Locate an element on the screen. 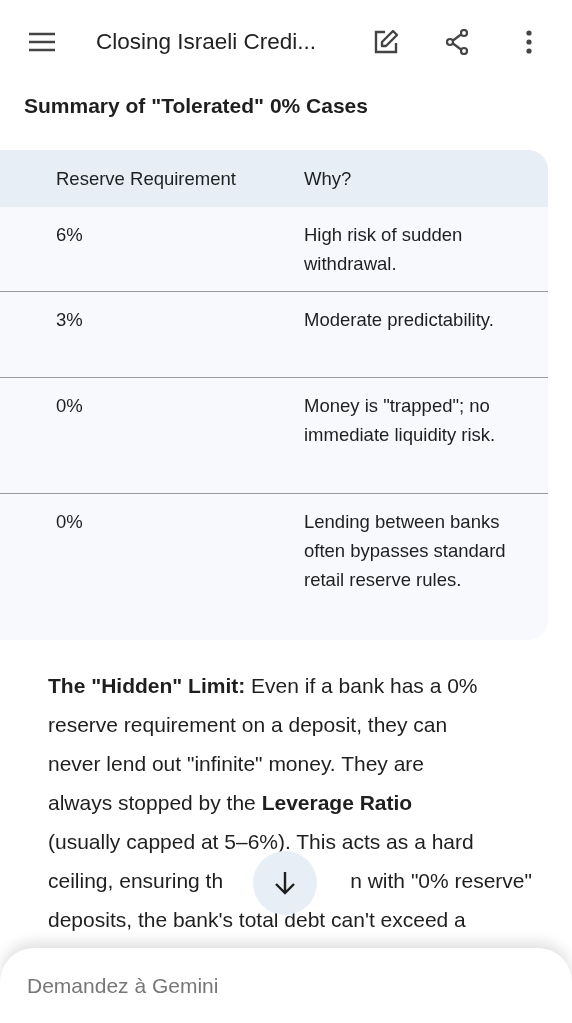 This screenshot has height=1023, width=572. menu-icon is located at coordinates (42, 42).